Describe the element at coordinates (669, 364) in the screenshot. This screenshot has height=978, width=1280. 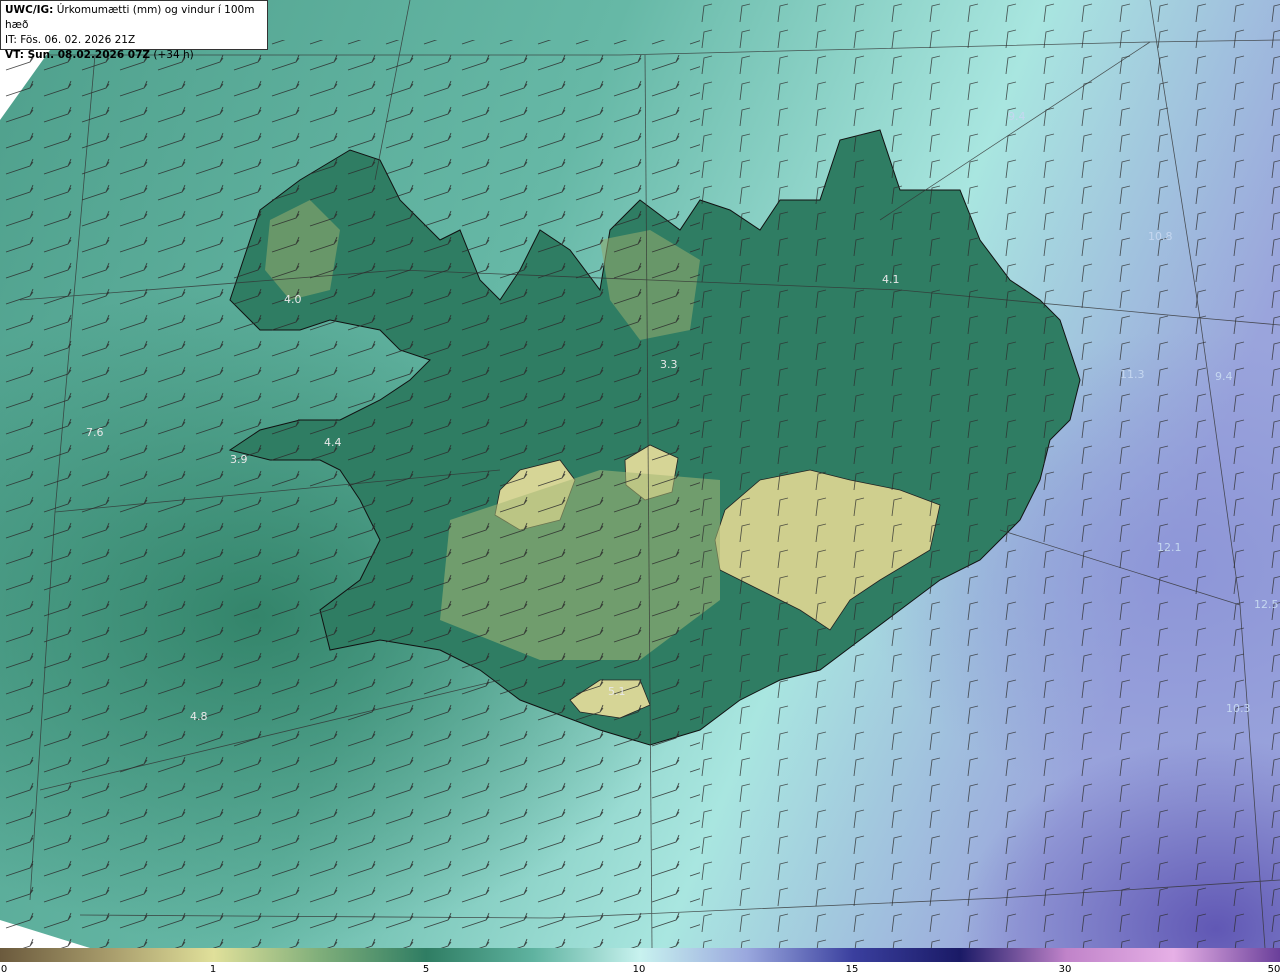
I see `map-value: 3.3` at that location.